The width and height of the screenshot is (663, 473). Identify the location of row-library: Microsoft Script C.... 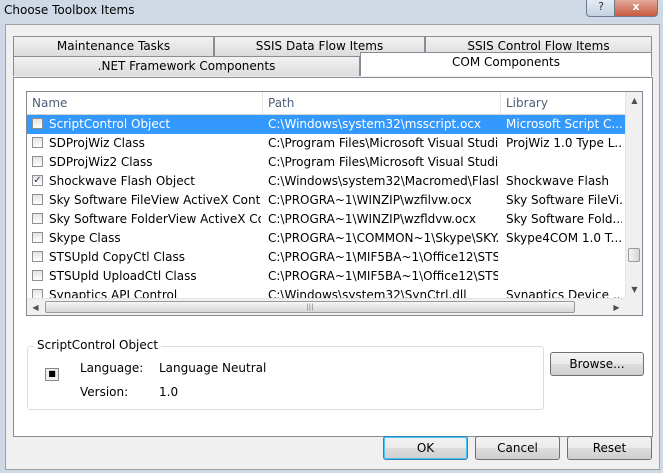
(564, 124).